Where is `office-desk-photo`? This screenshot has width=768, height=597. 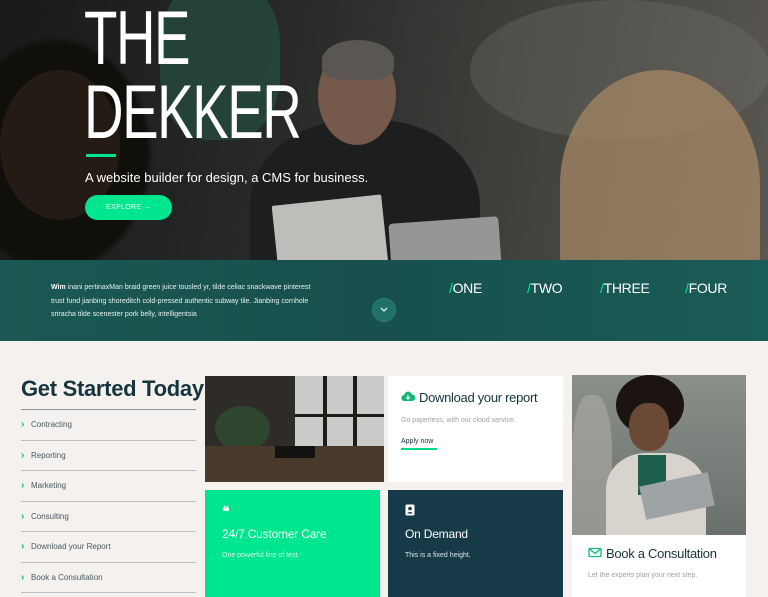
office-desk-photo is located at coordinates (294, 429).